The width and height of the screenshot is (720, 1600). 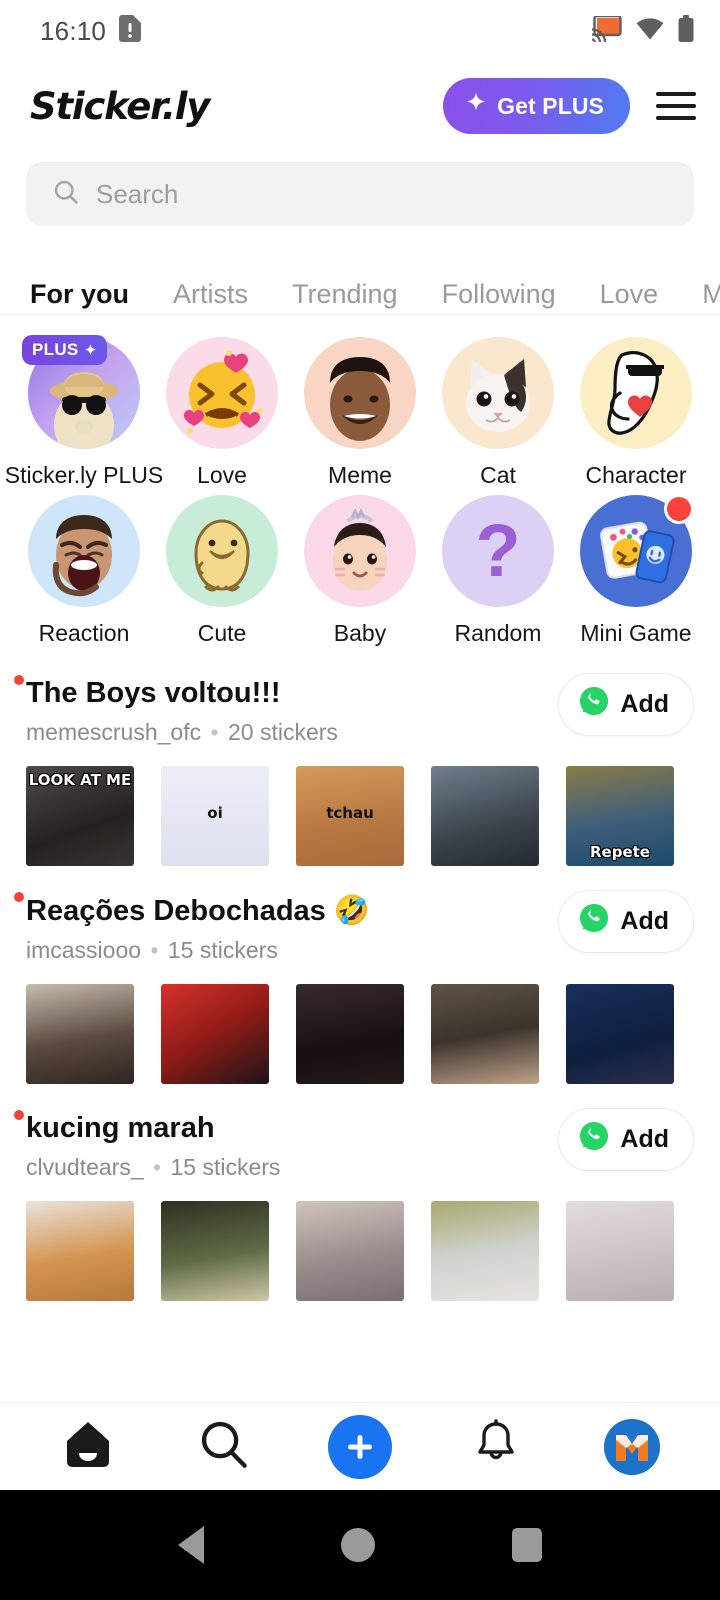 I want to click on home-icon, so click(x=88, y=1446).